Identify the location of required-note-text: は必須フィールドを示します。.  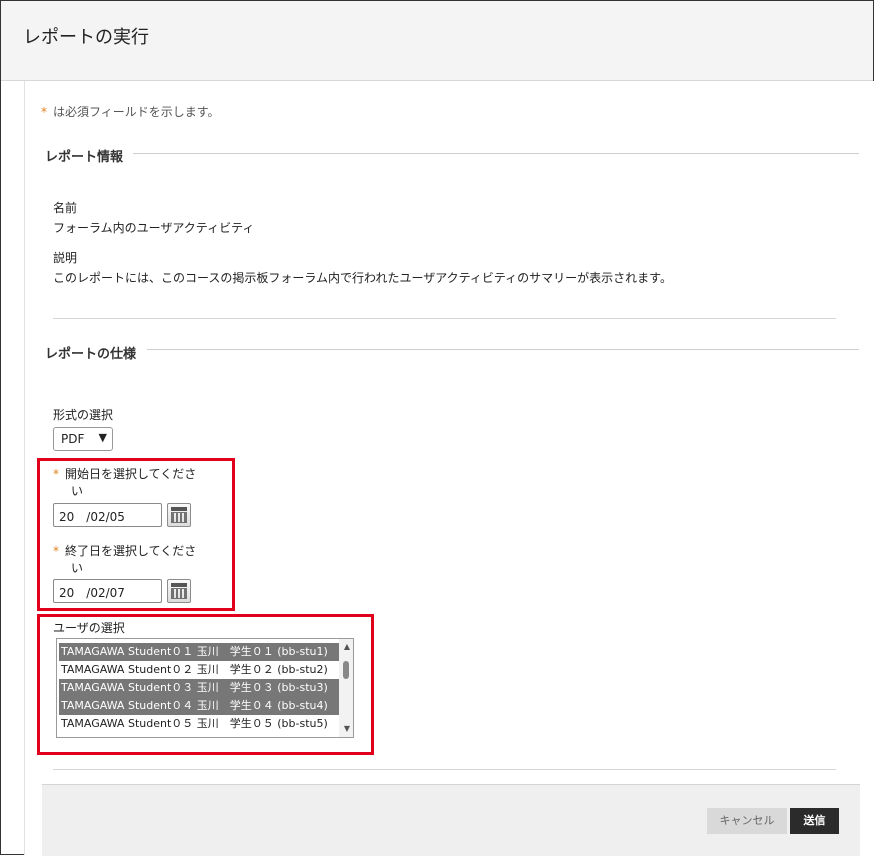
(136, 112).